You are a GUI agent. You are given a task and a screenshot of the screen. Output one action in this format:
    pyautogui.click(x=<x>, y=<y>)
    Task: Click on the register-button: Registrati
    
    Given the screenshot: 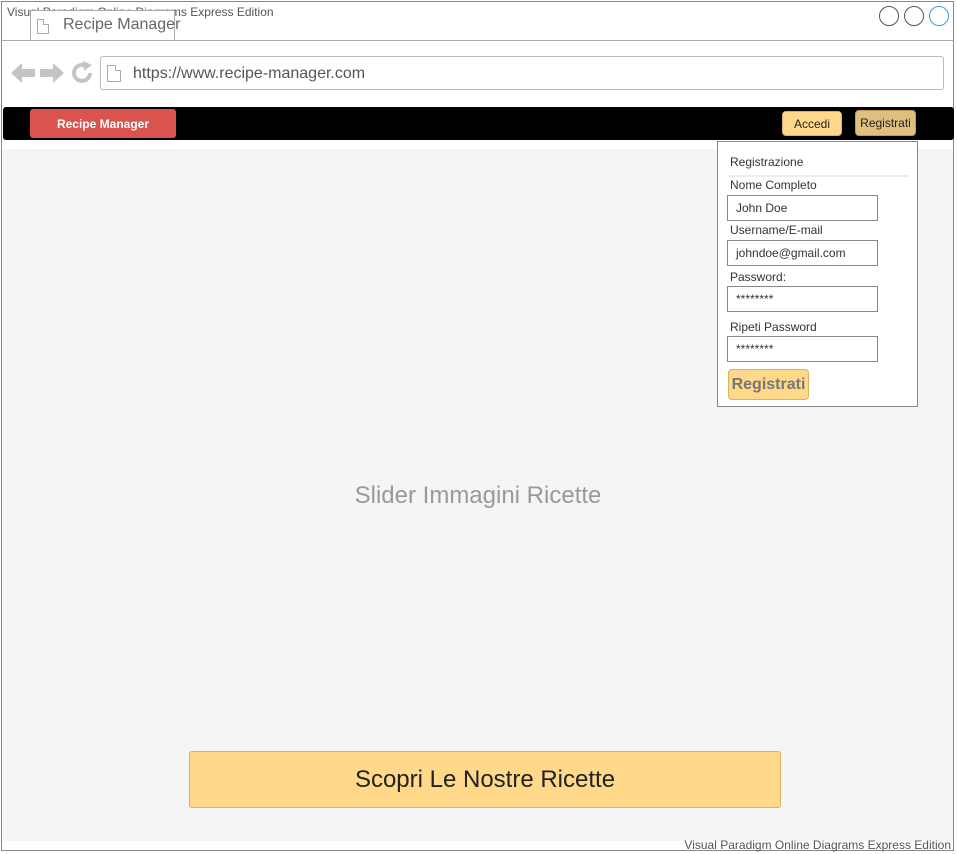 What is the action you would take?
    pyautogui.click(x=885, y=123)
    